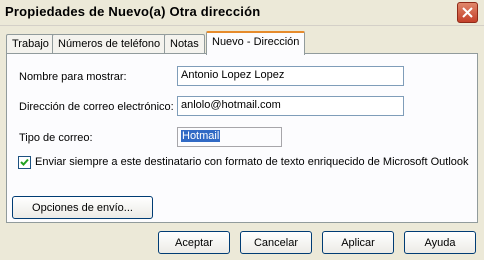 This screenshot has width=484, height=260. I want to click on apply-button: Aplicar, so click(358, 242).